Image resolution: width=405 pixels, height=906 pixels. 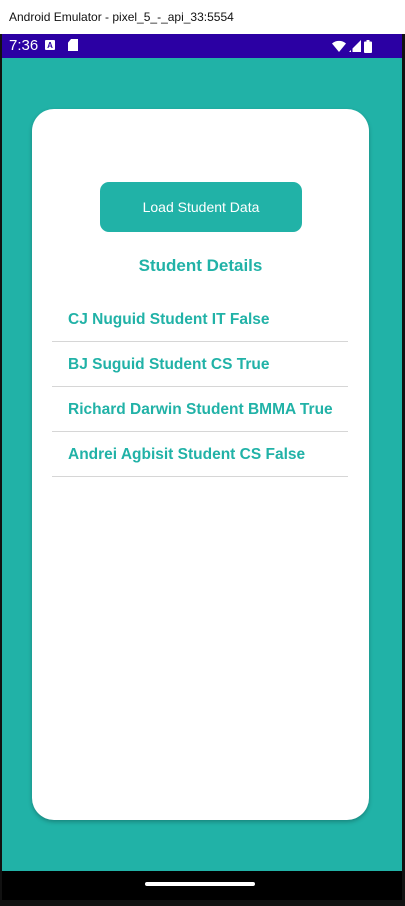 I want to click on wifi-icon, so click(x=339, y=46).